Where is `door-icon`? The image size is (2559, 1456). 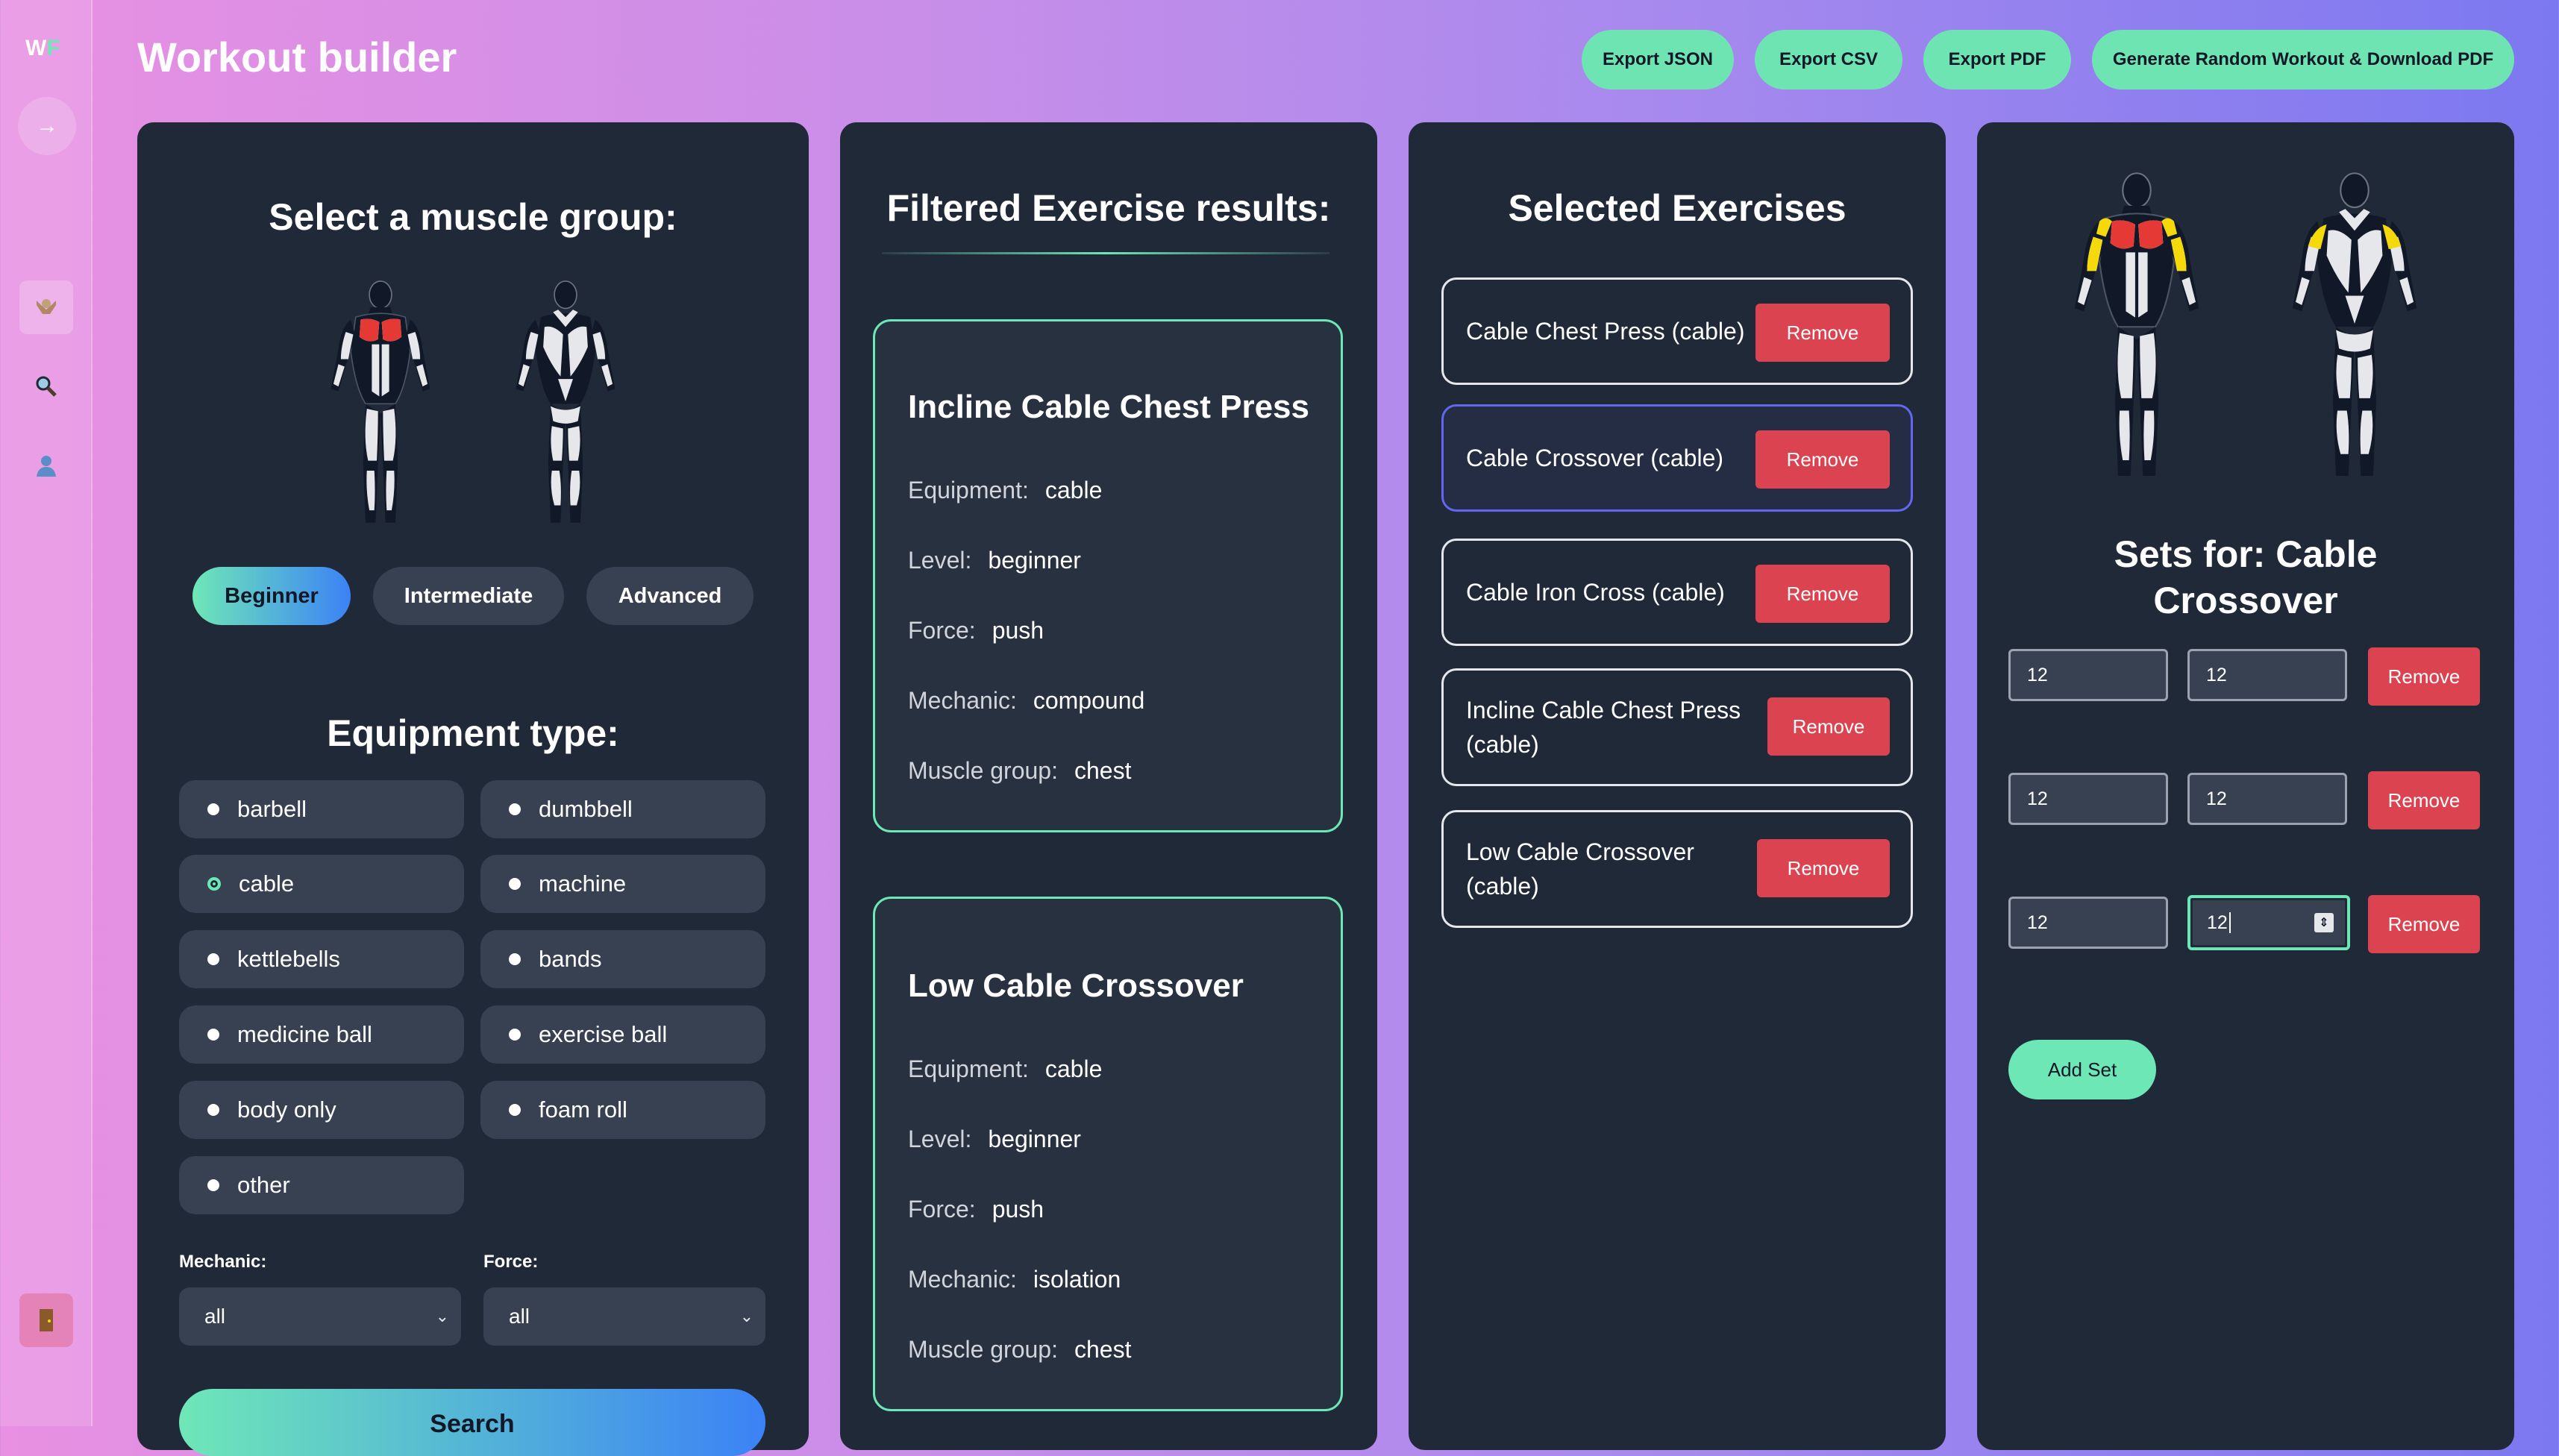
door-icon is located at coordinates (46, 1320).